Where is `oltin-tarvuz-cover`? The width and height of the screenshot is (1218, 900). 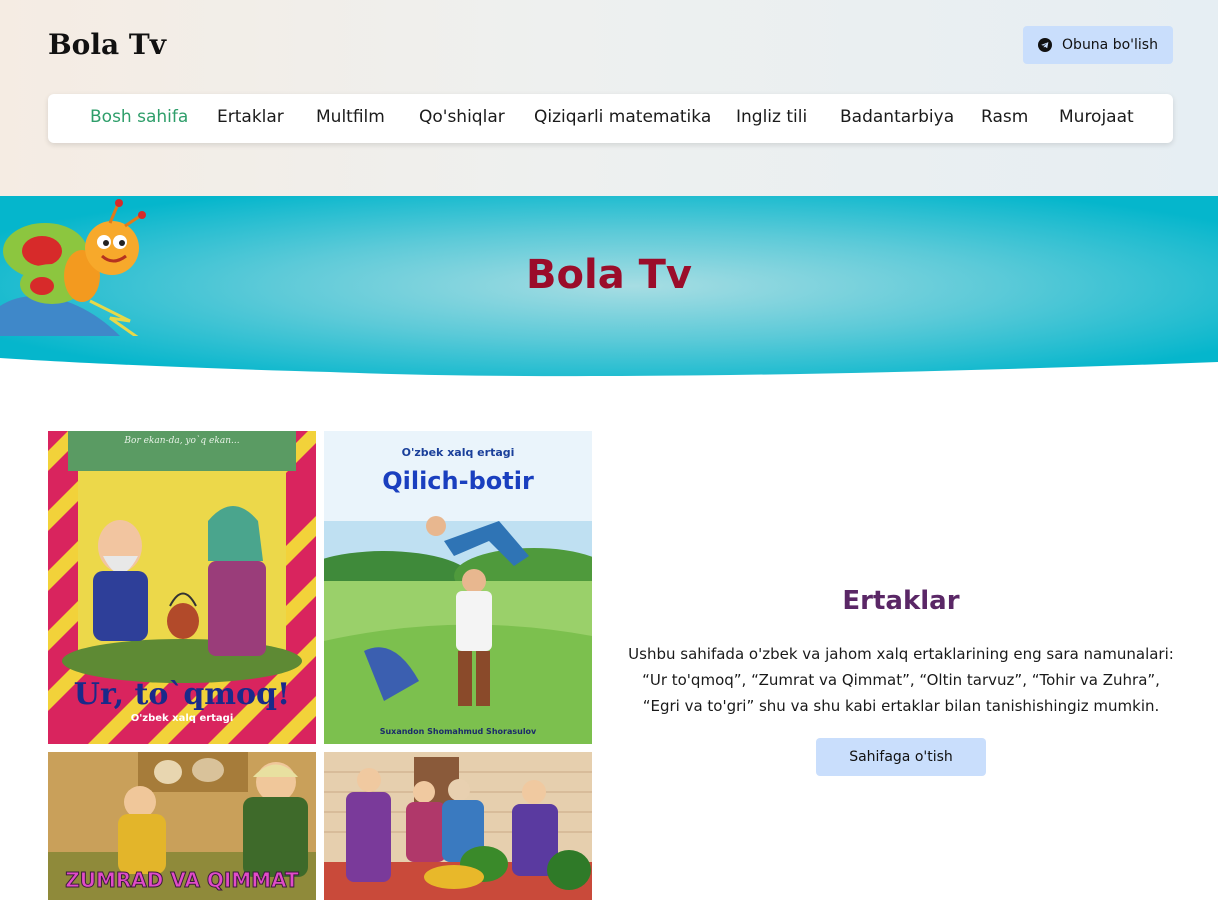 oltin-tarvuz-cover is located at coordinates (458, 826).